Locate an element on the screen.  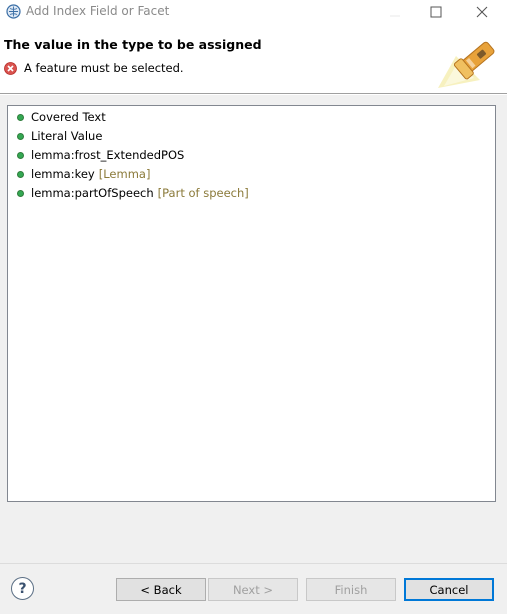
banner-message: A feature must be selected. is located at coordinates (104, 68).